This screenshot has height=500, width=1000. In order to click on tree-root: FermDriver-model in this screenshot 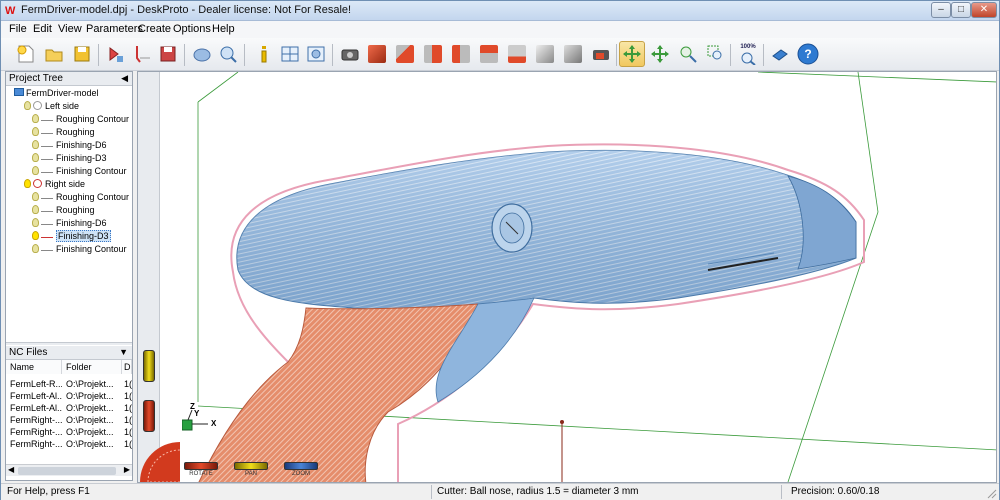, I will do `click(56, 93)`.